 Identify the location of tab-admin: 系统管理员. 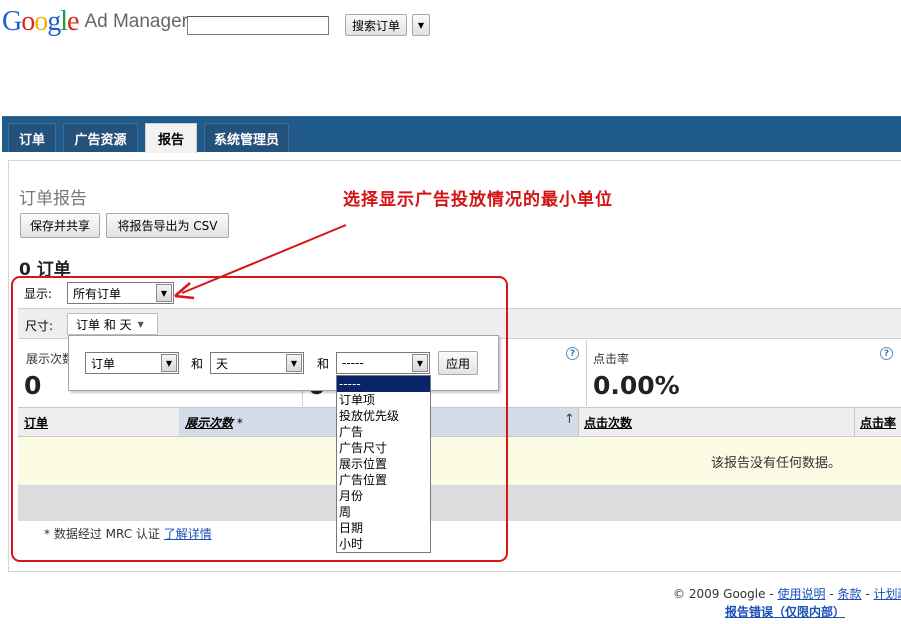
(246, 137).